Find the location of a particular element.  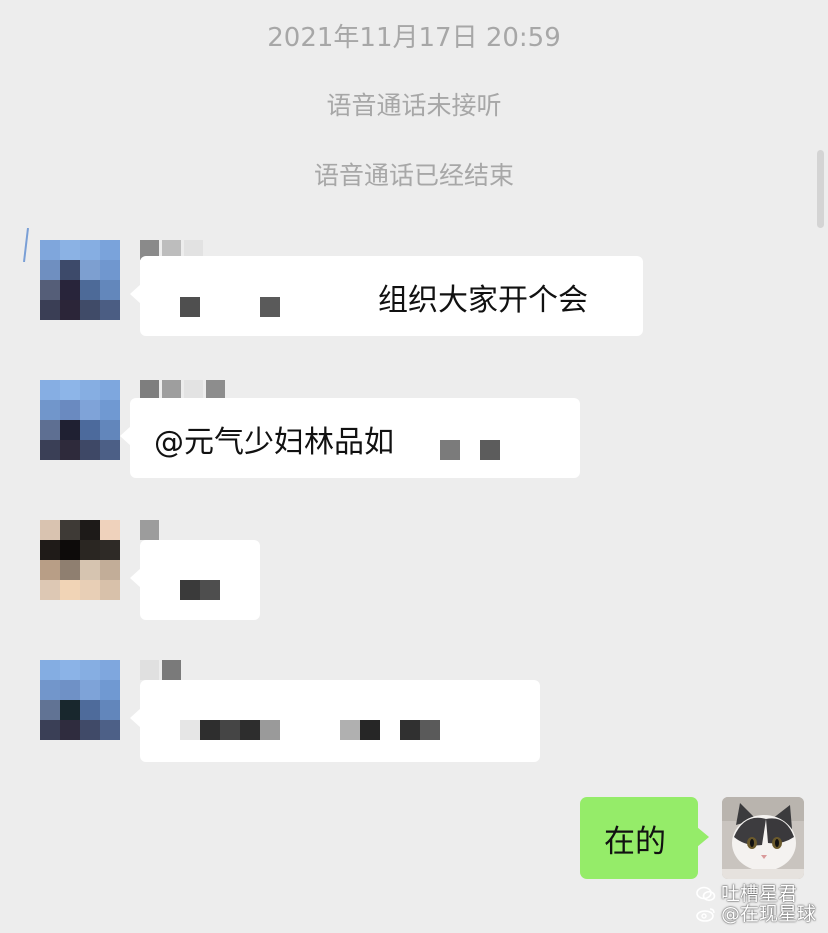

message-text: @元气少妇林品如 is located at coordinates (274, 442).